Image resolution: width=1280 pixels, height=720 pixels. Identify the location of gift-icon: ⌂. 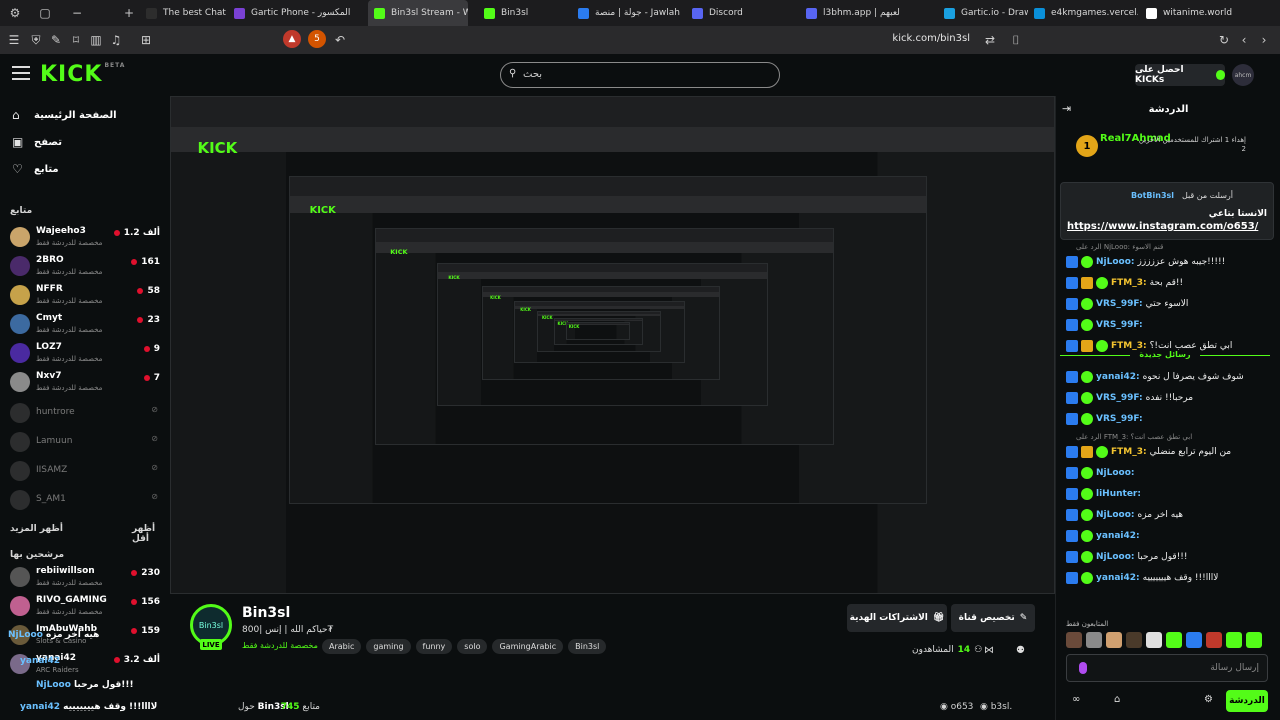
(1117, 699).